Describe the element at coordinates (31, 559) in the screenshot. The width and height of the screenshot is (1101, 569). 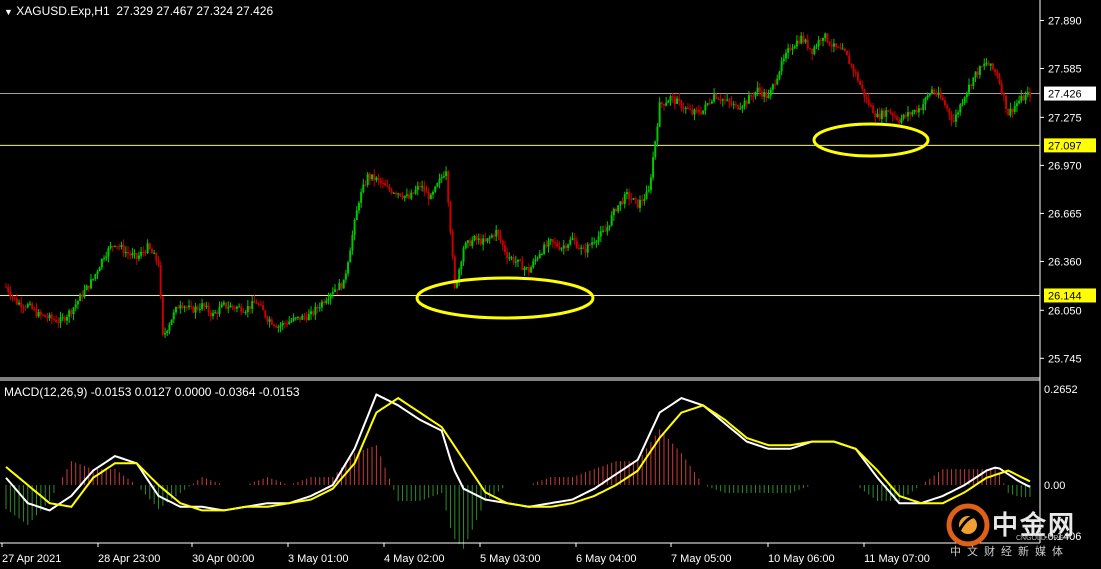
I see `time-tick-label: 27 Apr 2021` at that location.